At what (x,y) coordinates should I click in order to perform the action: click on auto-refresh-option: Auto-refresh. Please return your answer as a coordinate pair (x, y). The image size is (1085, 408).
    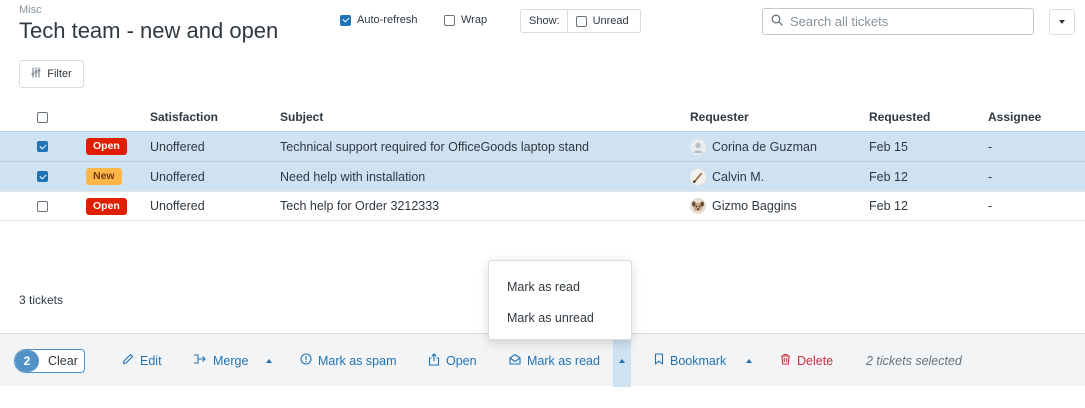
    Looking at the image, I should click on (379, 20).